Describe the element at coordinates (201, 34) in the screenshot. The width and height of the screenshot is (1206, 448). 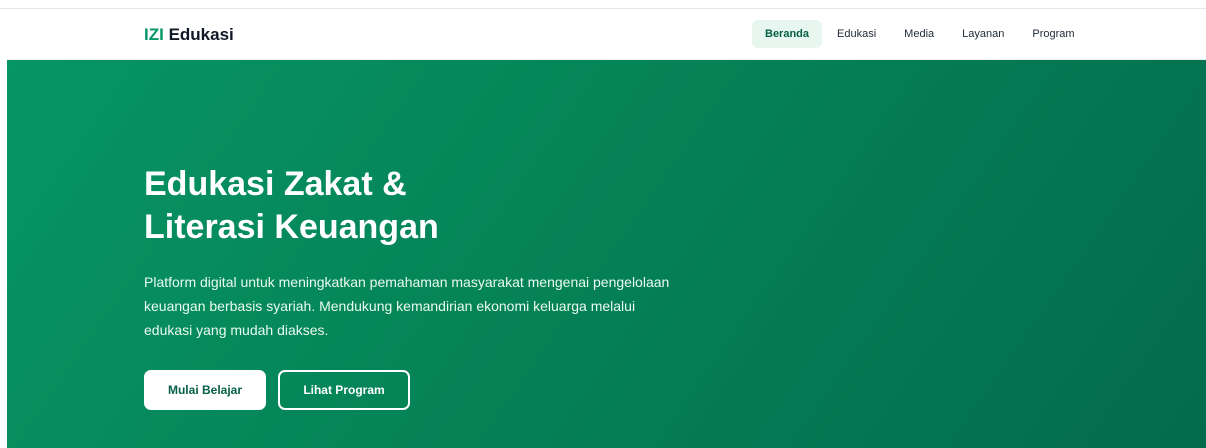
I see `brand-name: Edukasi` at that location.